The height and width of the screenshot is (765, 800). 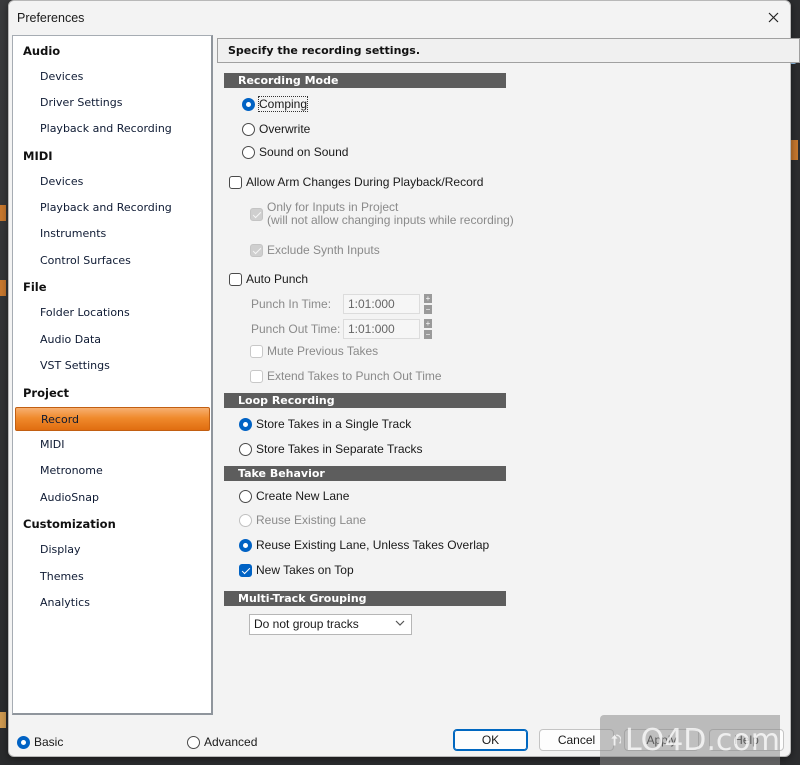 I want to click on sidebar-item-analytics: Analytics, so click(x=112, y=603).